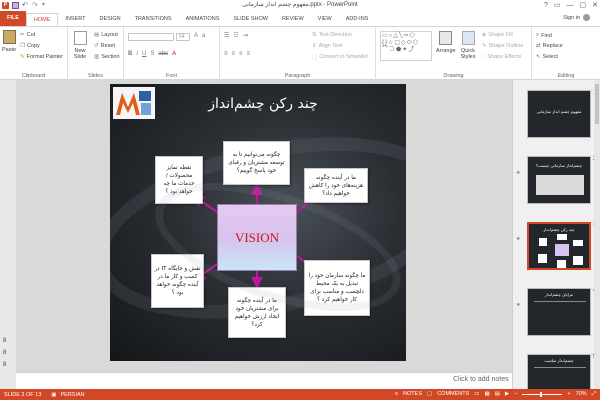 Image resolution: width=600 pixels, height=400 pixels. Describe the element at coordinates (42, 19) in the screenshot. I see `tab-home: HOME` at that location.